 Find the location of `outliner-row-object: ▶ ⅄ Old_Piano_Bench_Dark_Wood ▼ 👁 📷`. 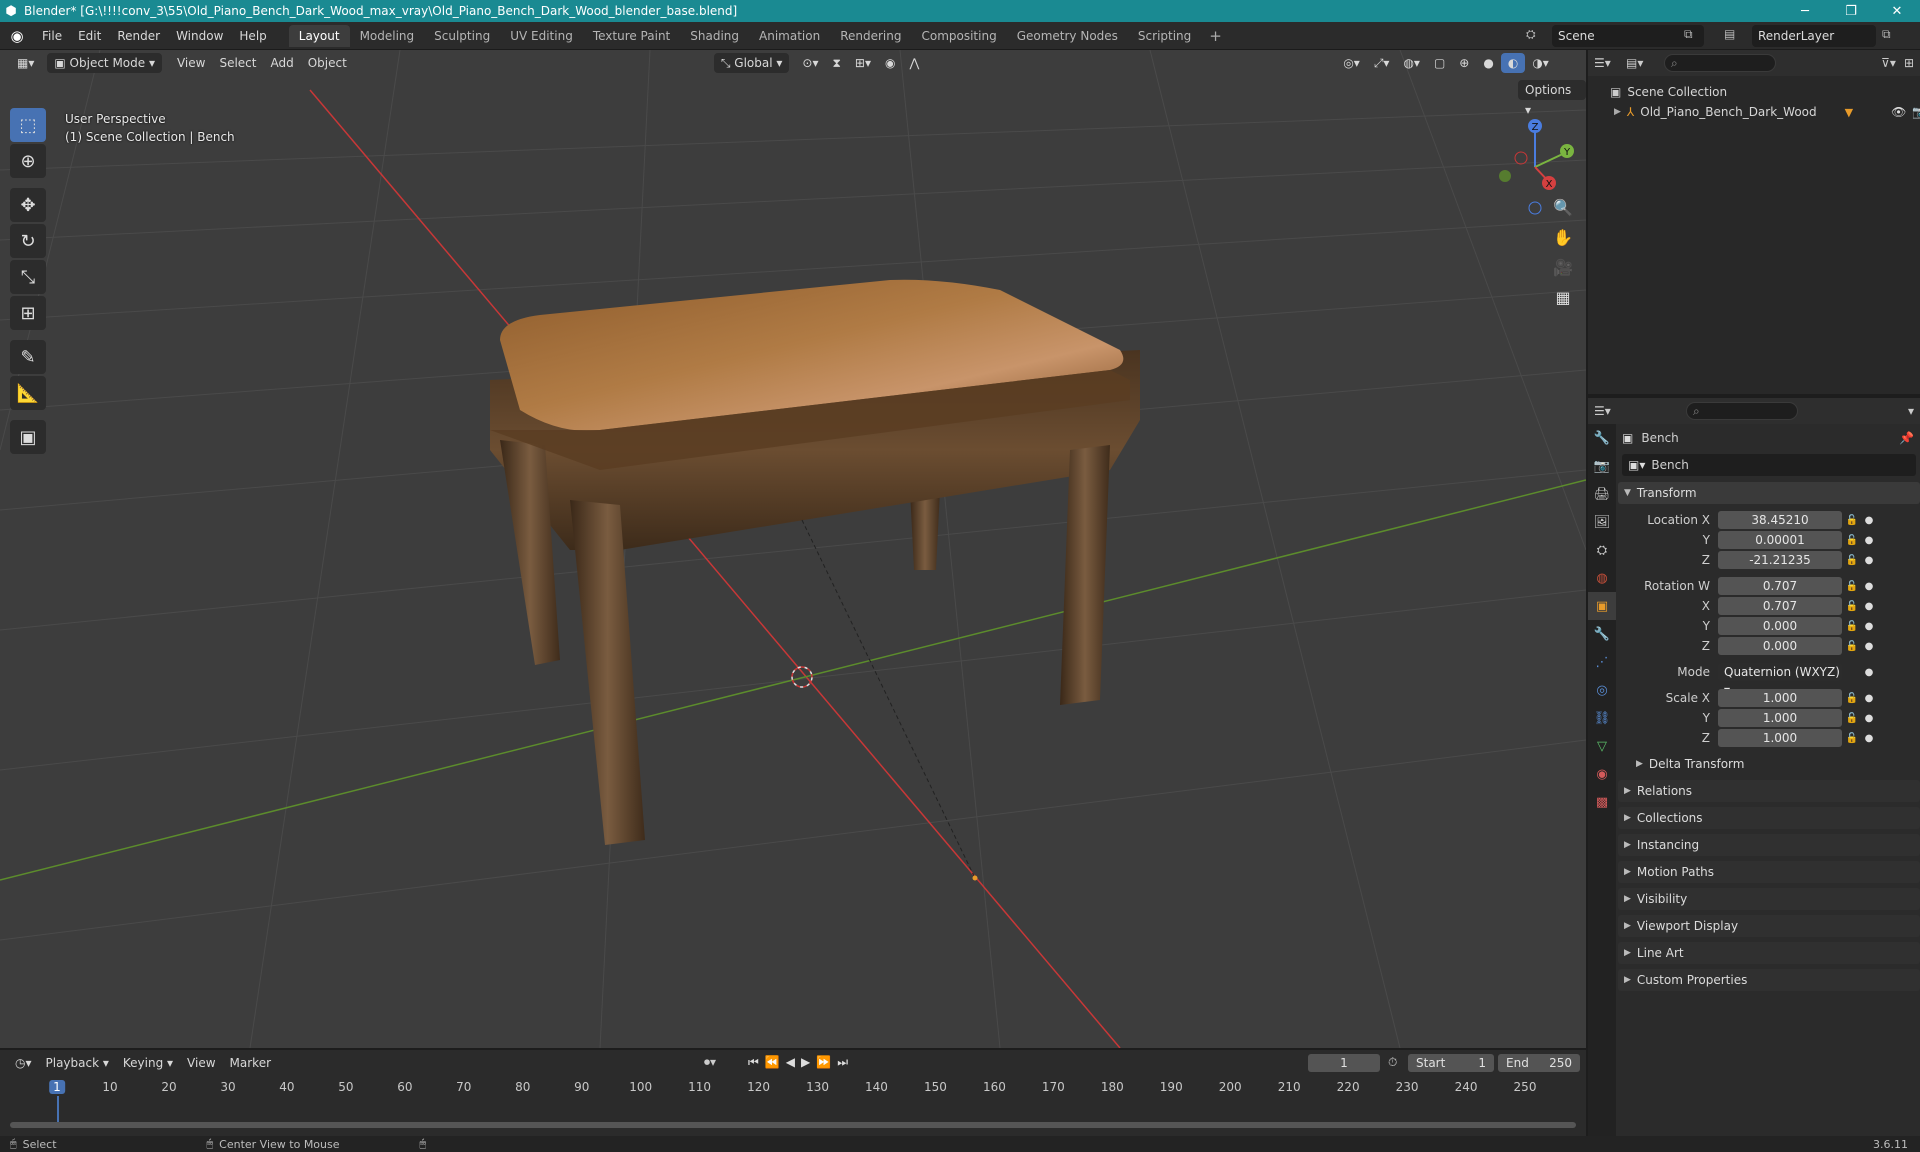

outliner-row-object: ▶ ⅄ Old_Piano_Bench_Dark_Wood ▼ 👁 📷 is located at coordinates (1754, 112).